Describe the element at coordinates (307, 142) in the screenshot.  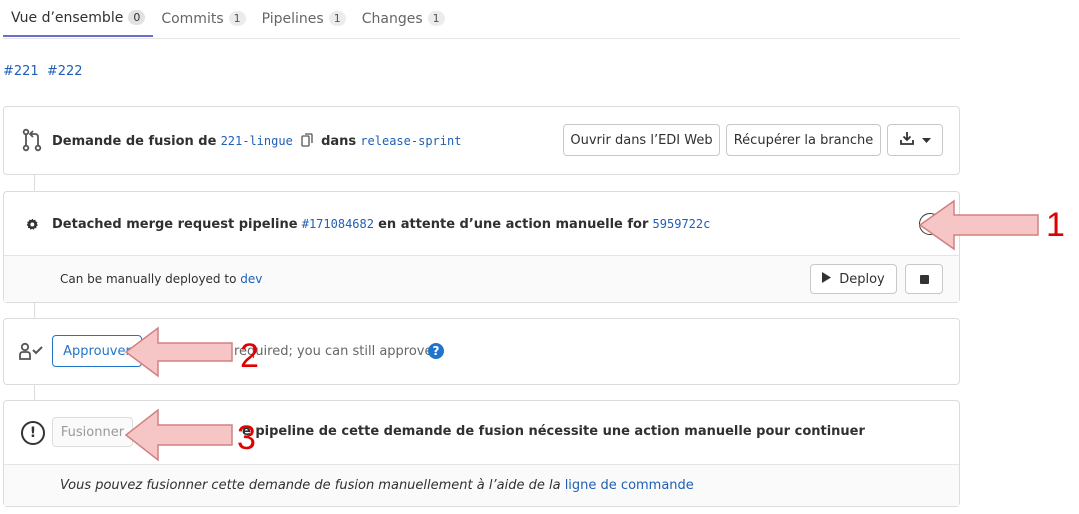
I see `copy-branch-icon` at that location.